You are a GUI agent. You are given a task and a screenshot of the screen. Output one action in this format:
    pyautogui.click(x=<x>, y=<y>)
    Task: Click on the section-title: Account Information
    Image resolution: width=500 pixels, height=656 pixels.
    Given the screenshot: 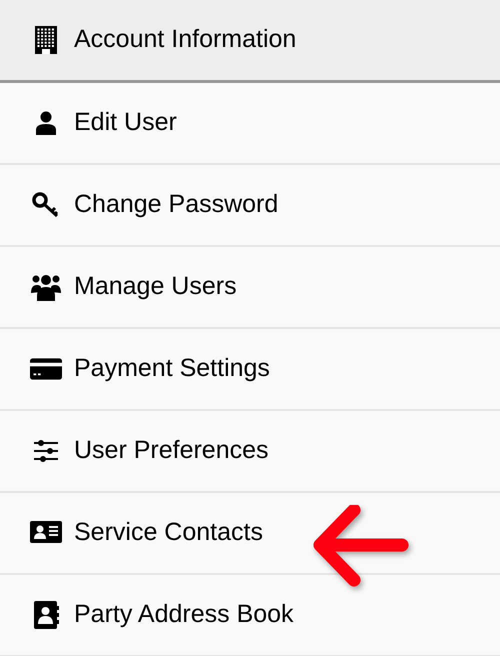 What is the action you would take?
    pyautogui.click(x=185, y=40)
    